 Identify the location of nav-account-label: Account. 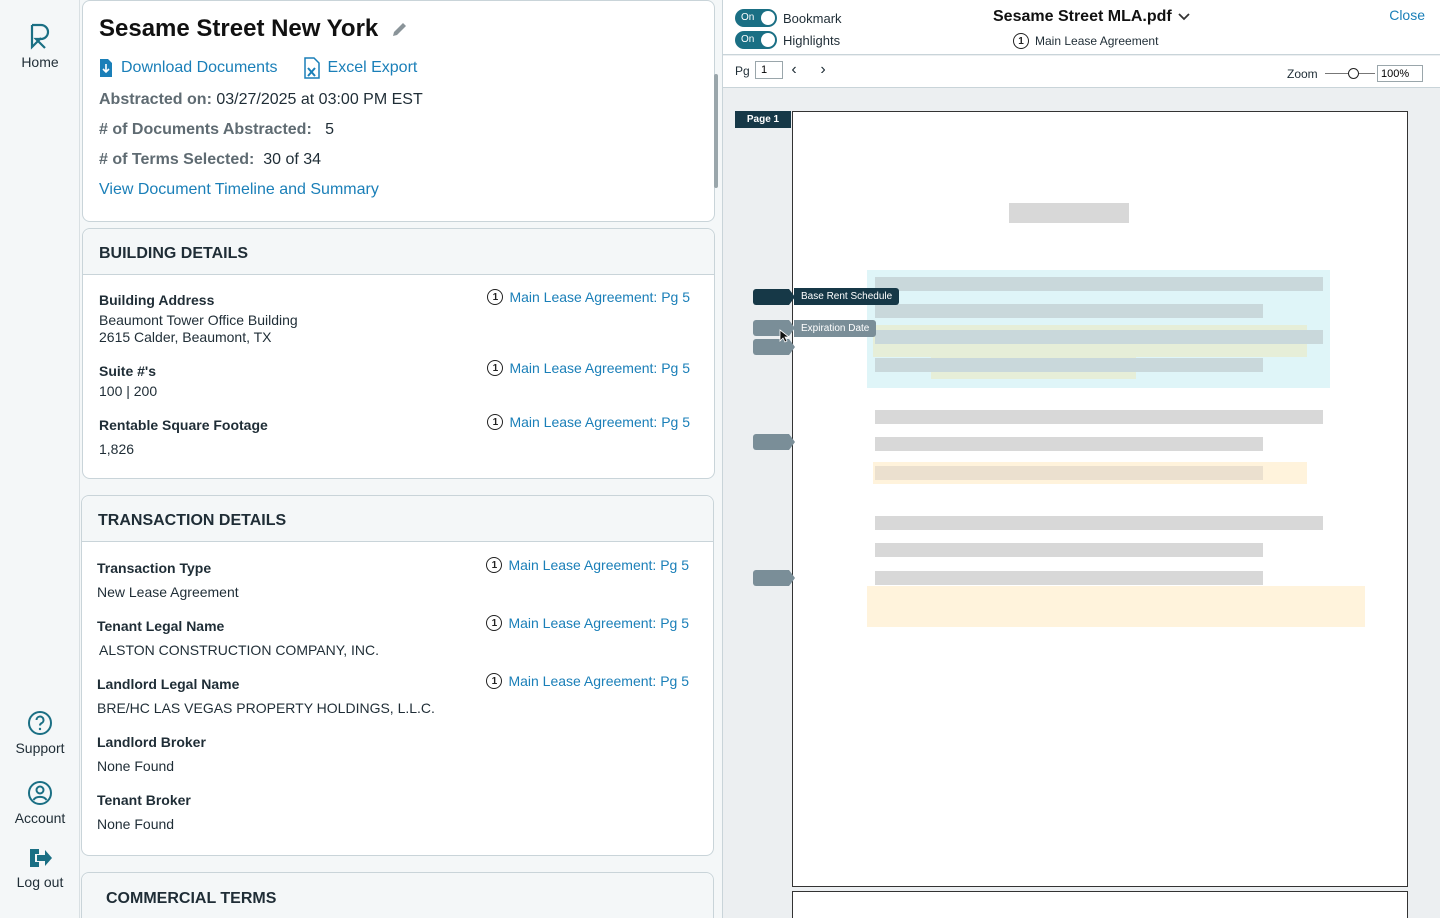
(40, 818).